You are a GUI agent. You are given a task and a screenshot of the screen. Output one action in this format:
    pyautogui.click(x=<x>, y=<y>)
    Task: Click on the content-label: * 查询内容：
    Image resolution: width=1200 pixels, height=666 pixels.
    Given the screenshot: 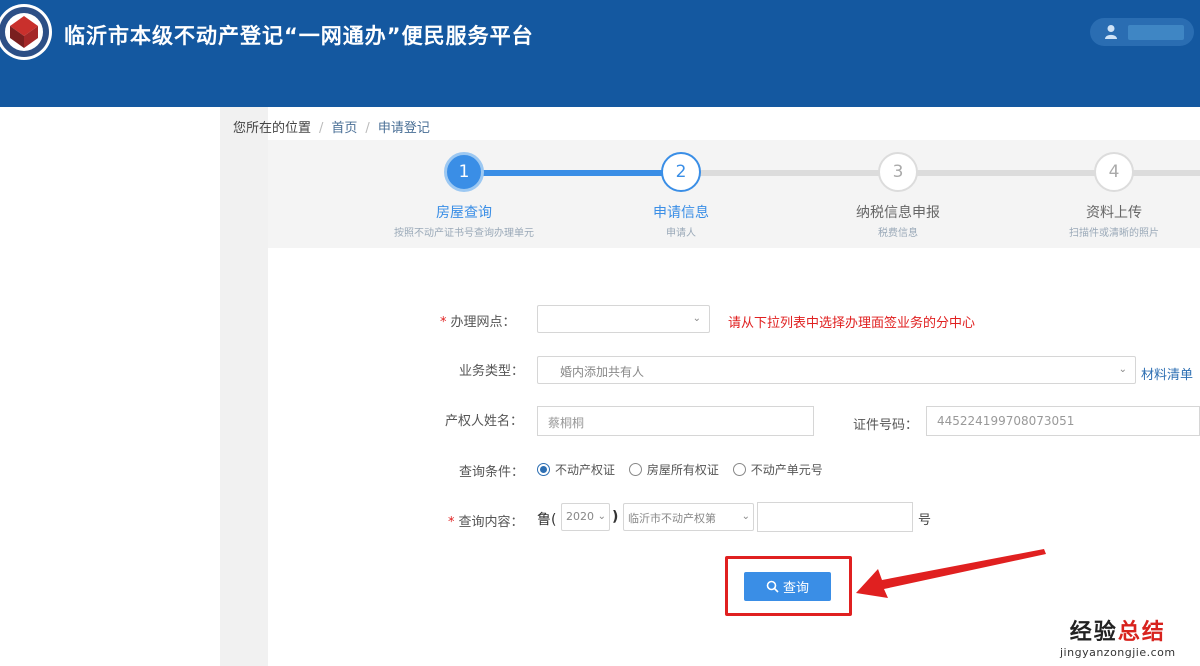 What is the action you would take?
    pyautogui.click(x=486, y=520)
    